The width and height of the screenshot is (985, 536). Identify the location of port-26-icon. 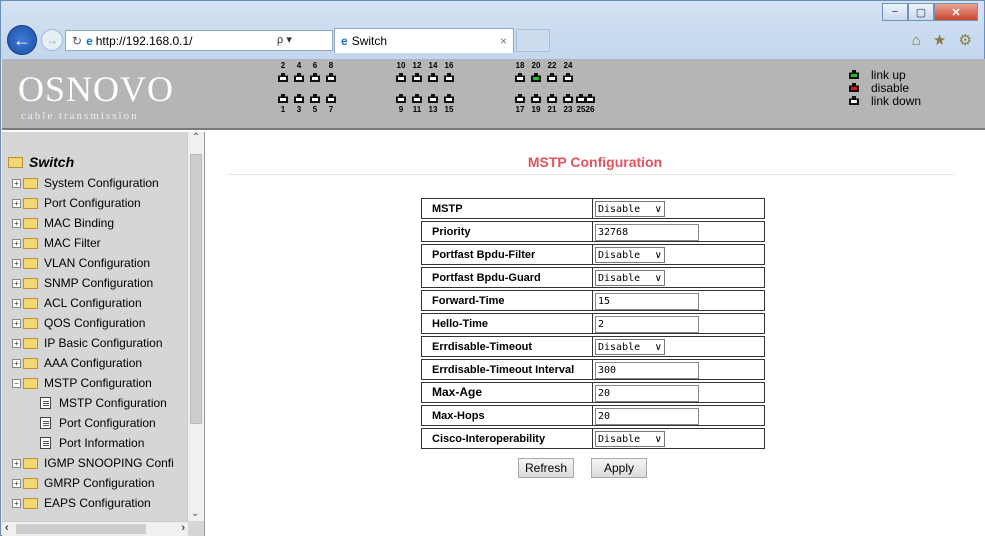
(590, 98).